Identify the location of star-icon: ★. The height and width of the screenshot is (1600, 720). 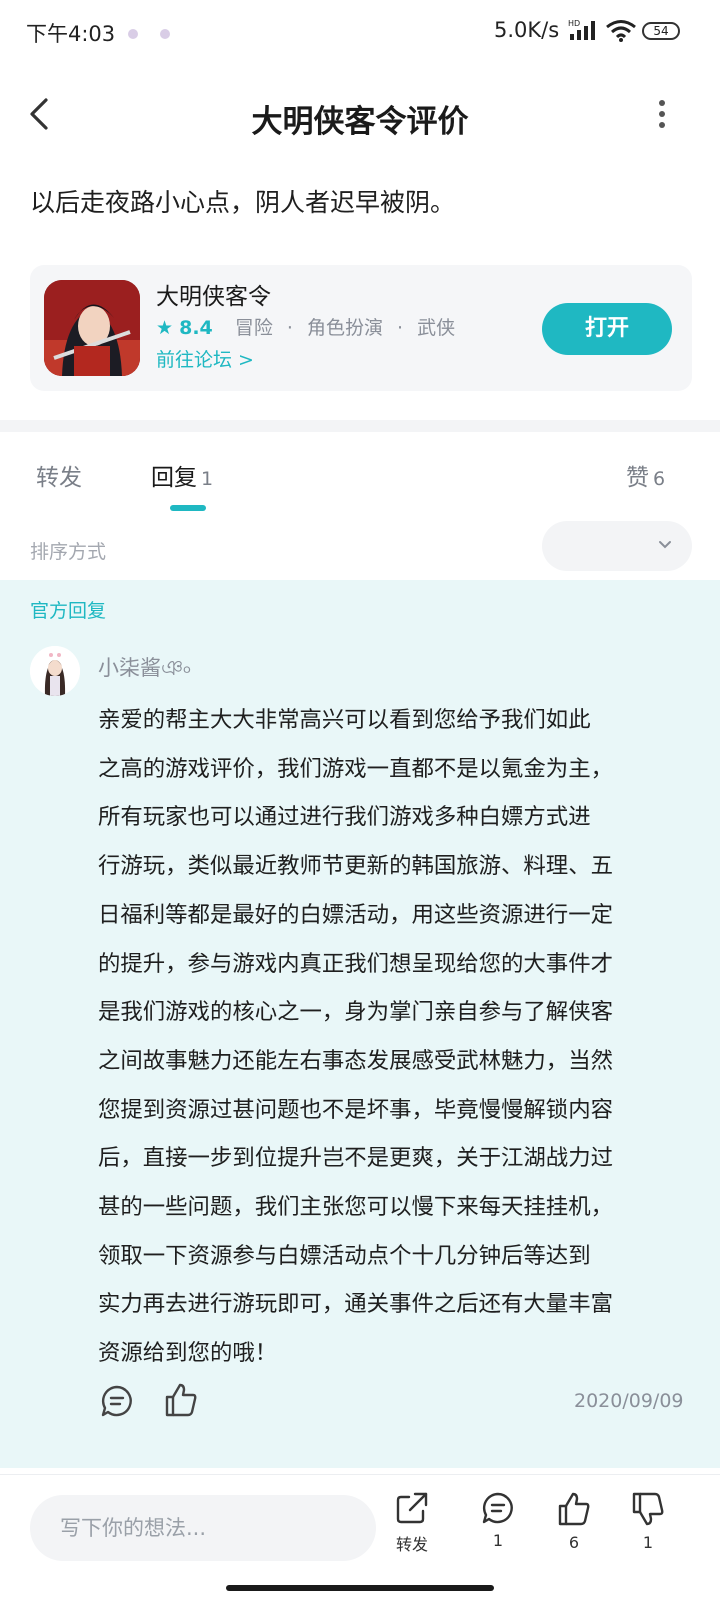
(165, 328).